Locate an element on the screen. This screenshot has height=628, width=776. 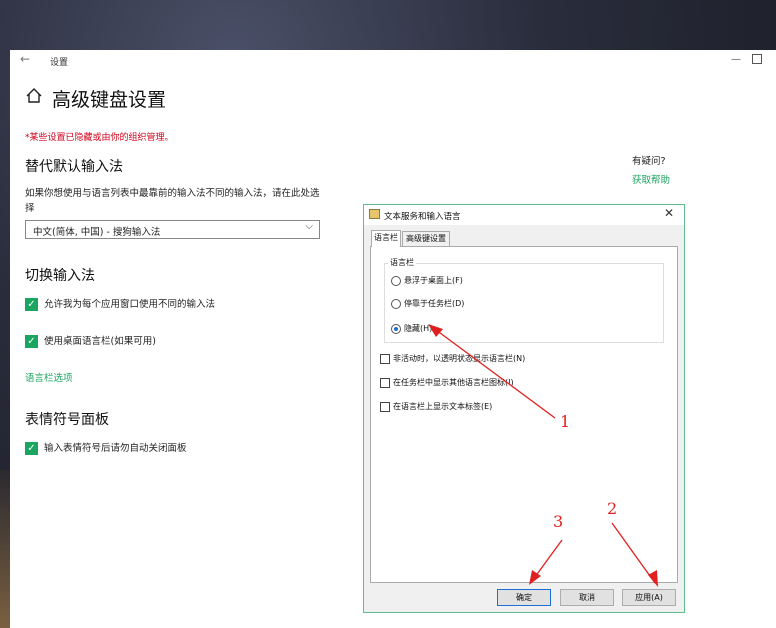
help-question: 有疑问? is located at coordinates (649, 161).